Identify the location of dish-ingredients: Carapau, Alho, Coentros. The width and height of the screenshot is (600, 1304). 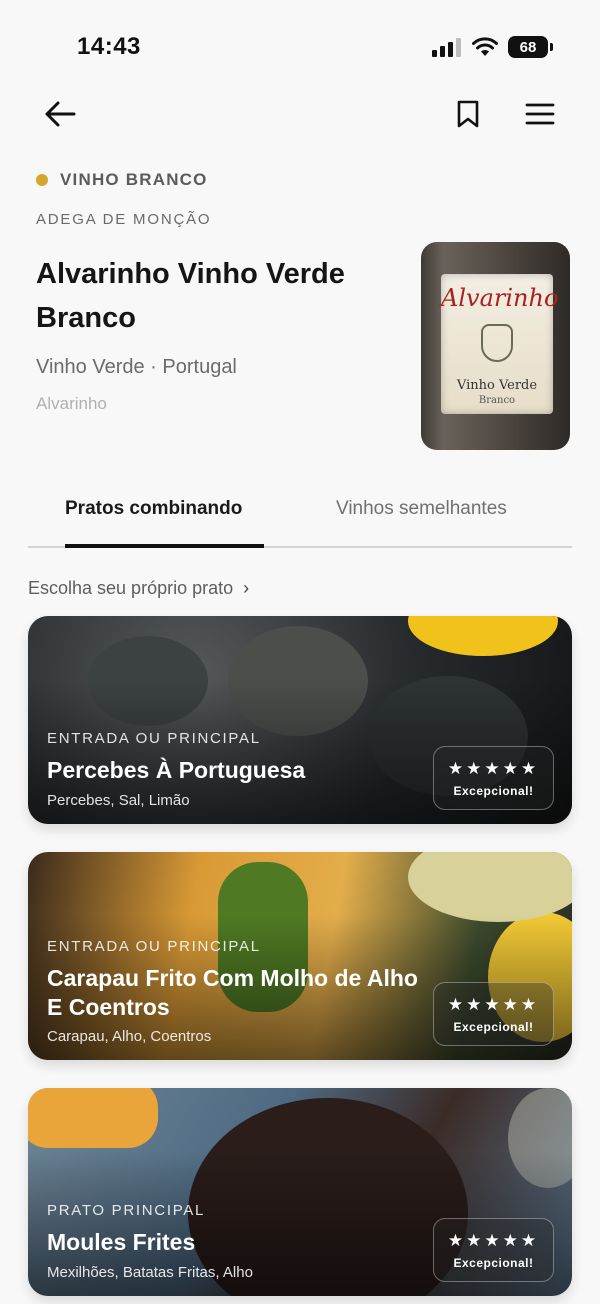
(129, 1036).